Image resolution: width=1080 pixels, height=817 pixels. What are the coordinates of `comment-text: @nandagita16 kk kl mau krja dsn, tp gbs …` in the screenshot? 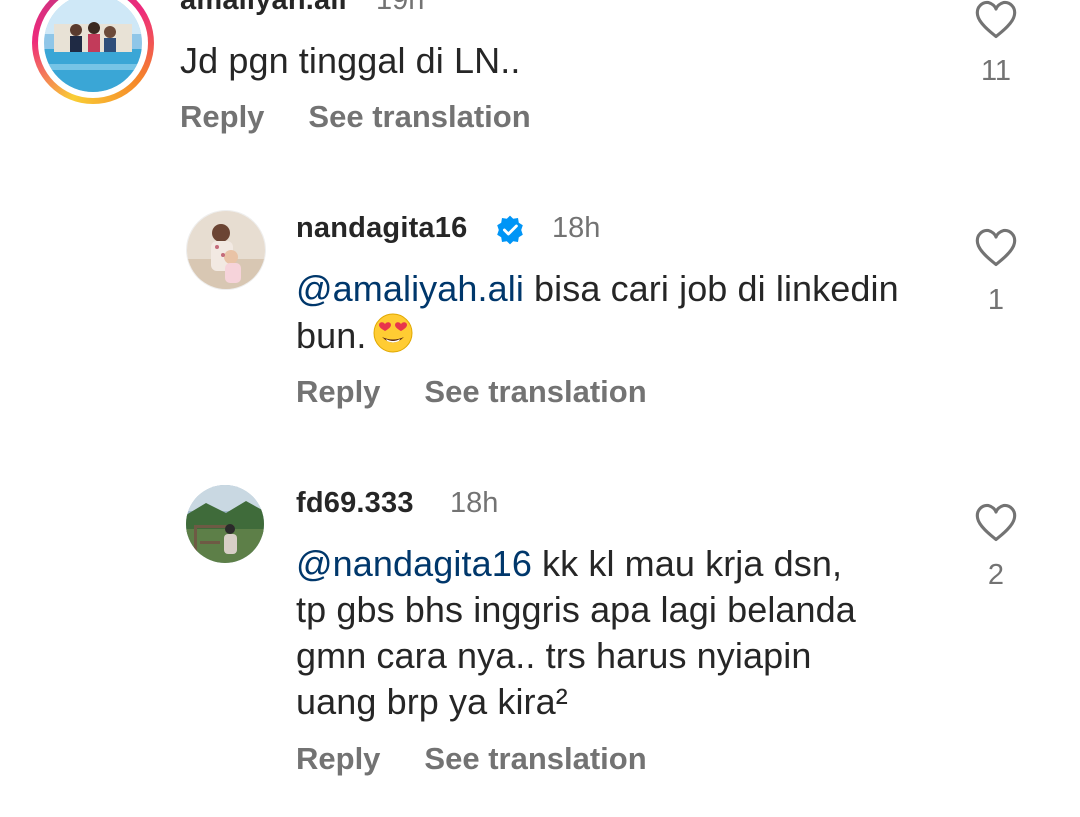 It's located at (636, 633).